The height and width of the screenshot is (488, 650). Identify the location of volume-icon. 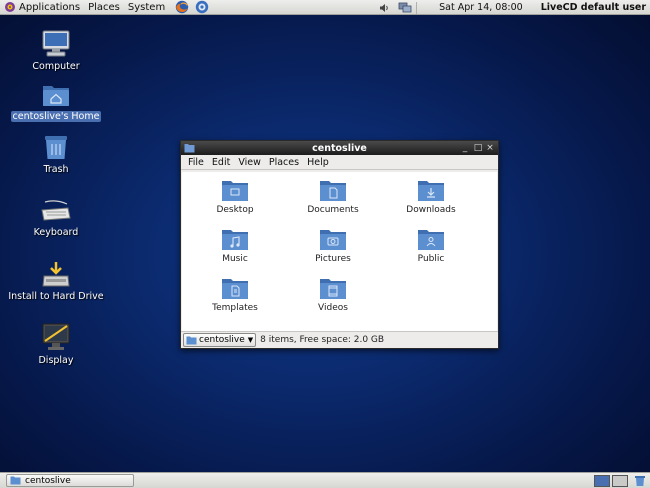
(384, 8).